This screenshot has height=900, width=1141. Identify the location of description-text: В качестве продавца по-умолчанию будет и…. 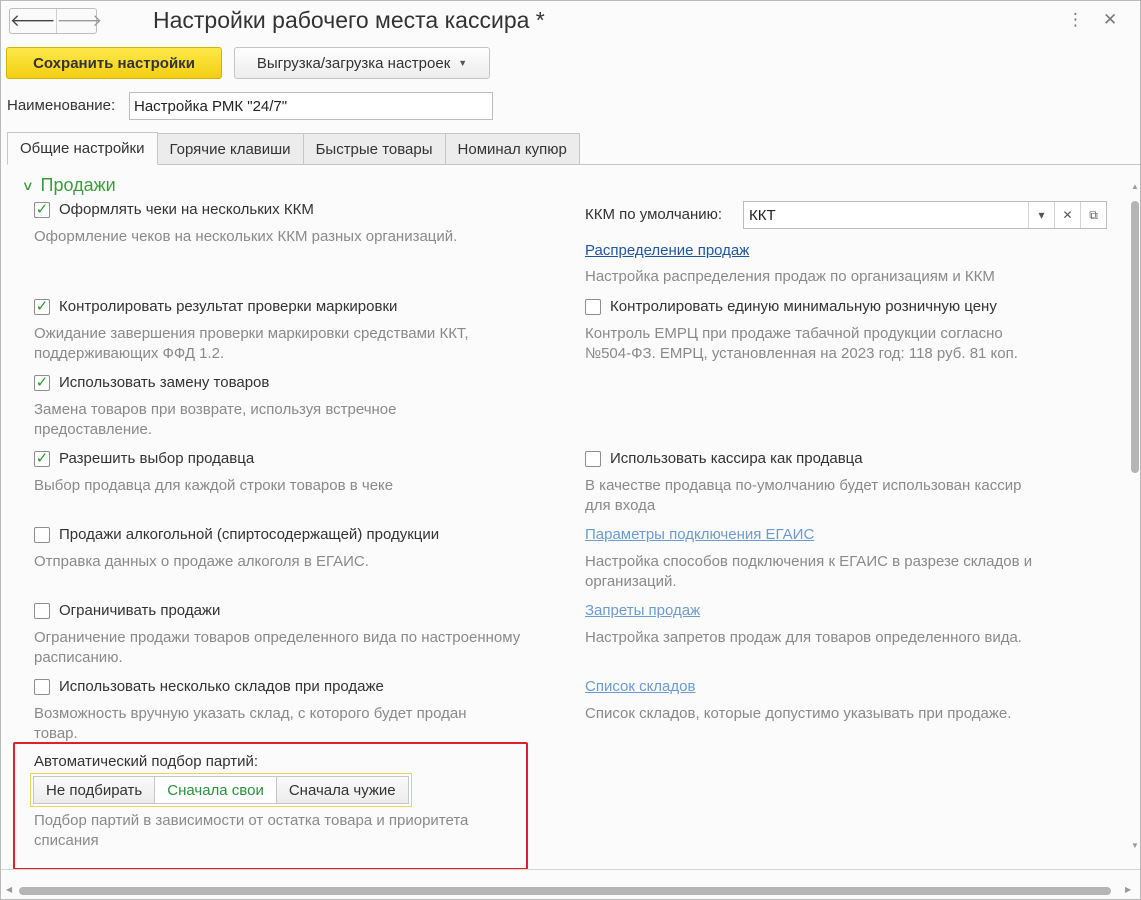
(803, 495).